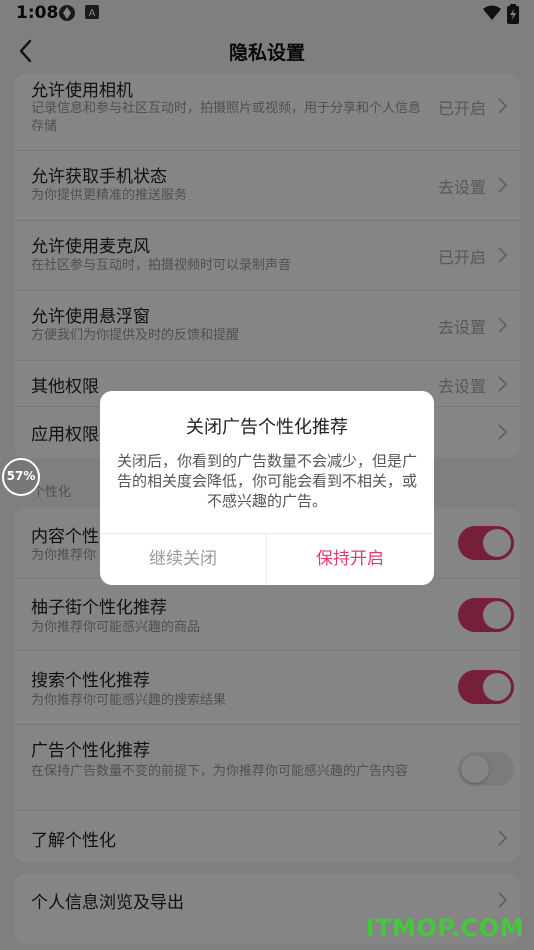  I want to click on keep-on-button: 保持开启, so click(350, 559).